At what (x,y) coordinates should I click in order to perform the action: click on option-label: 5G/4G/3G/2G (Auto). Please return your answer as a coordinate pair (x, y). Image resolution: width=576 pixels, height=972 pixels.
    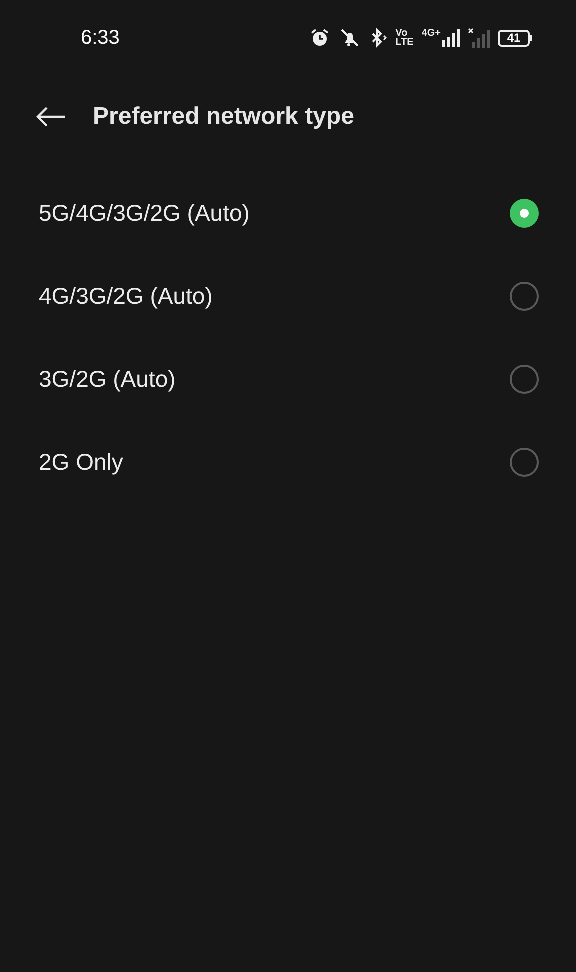
    Looking at the image, I should click on (144, 213).